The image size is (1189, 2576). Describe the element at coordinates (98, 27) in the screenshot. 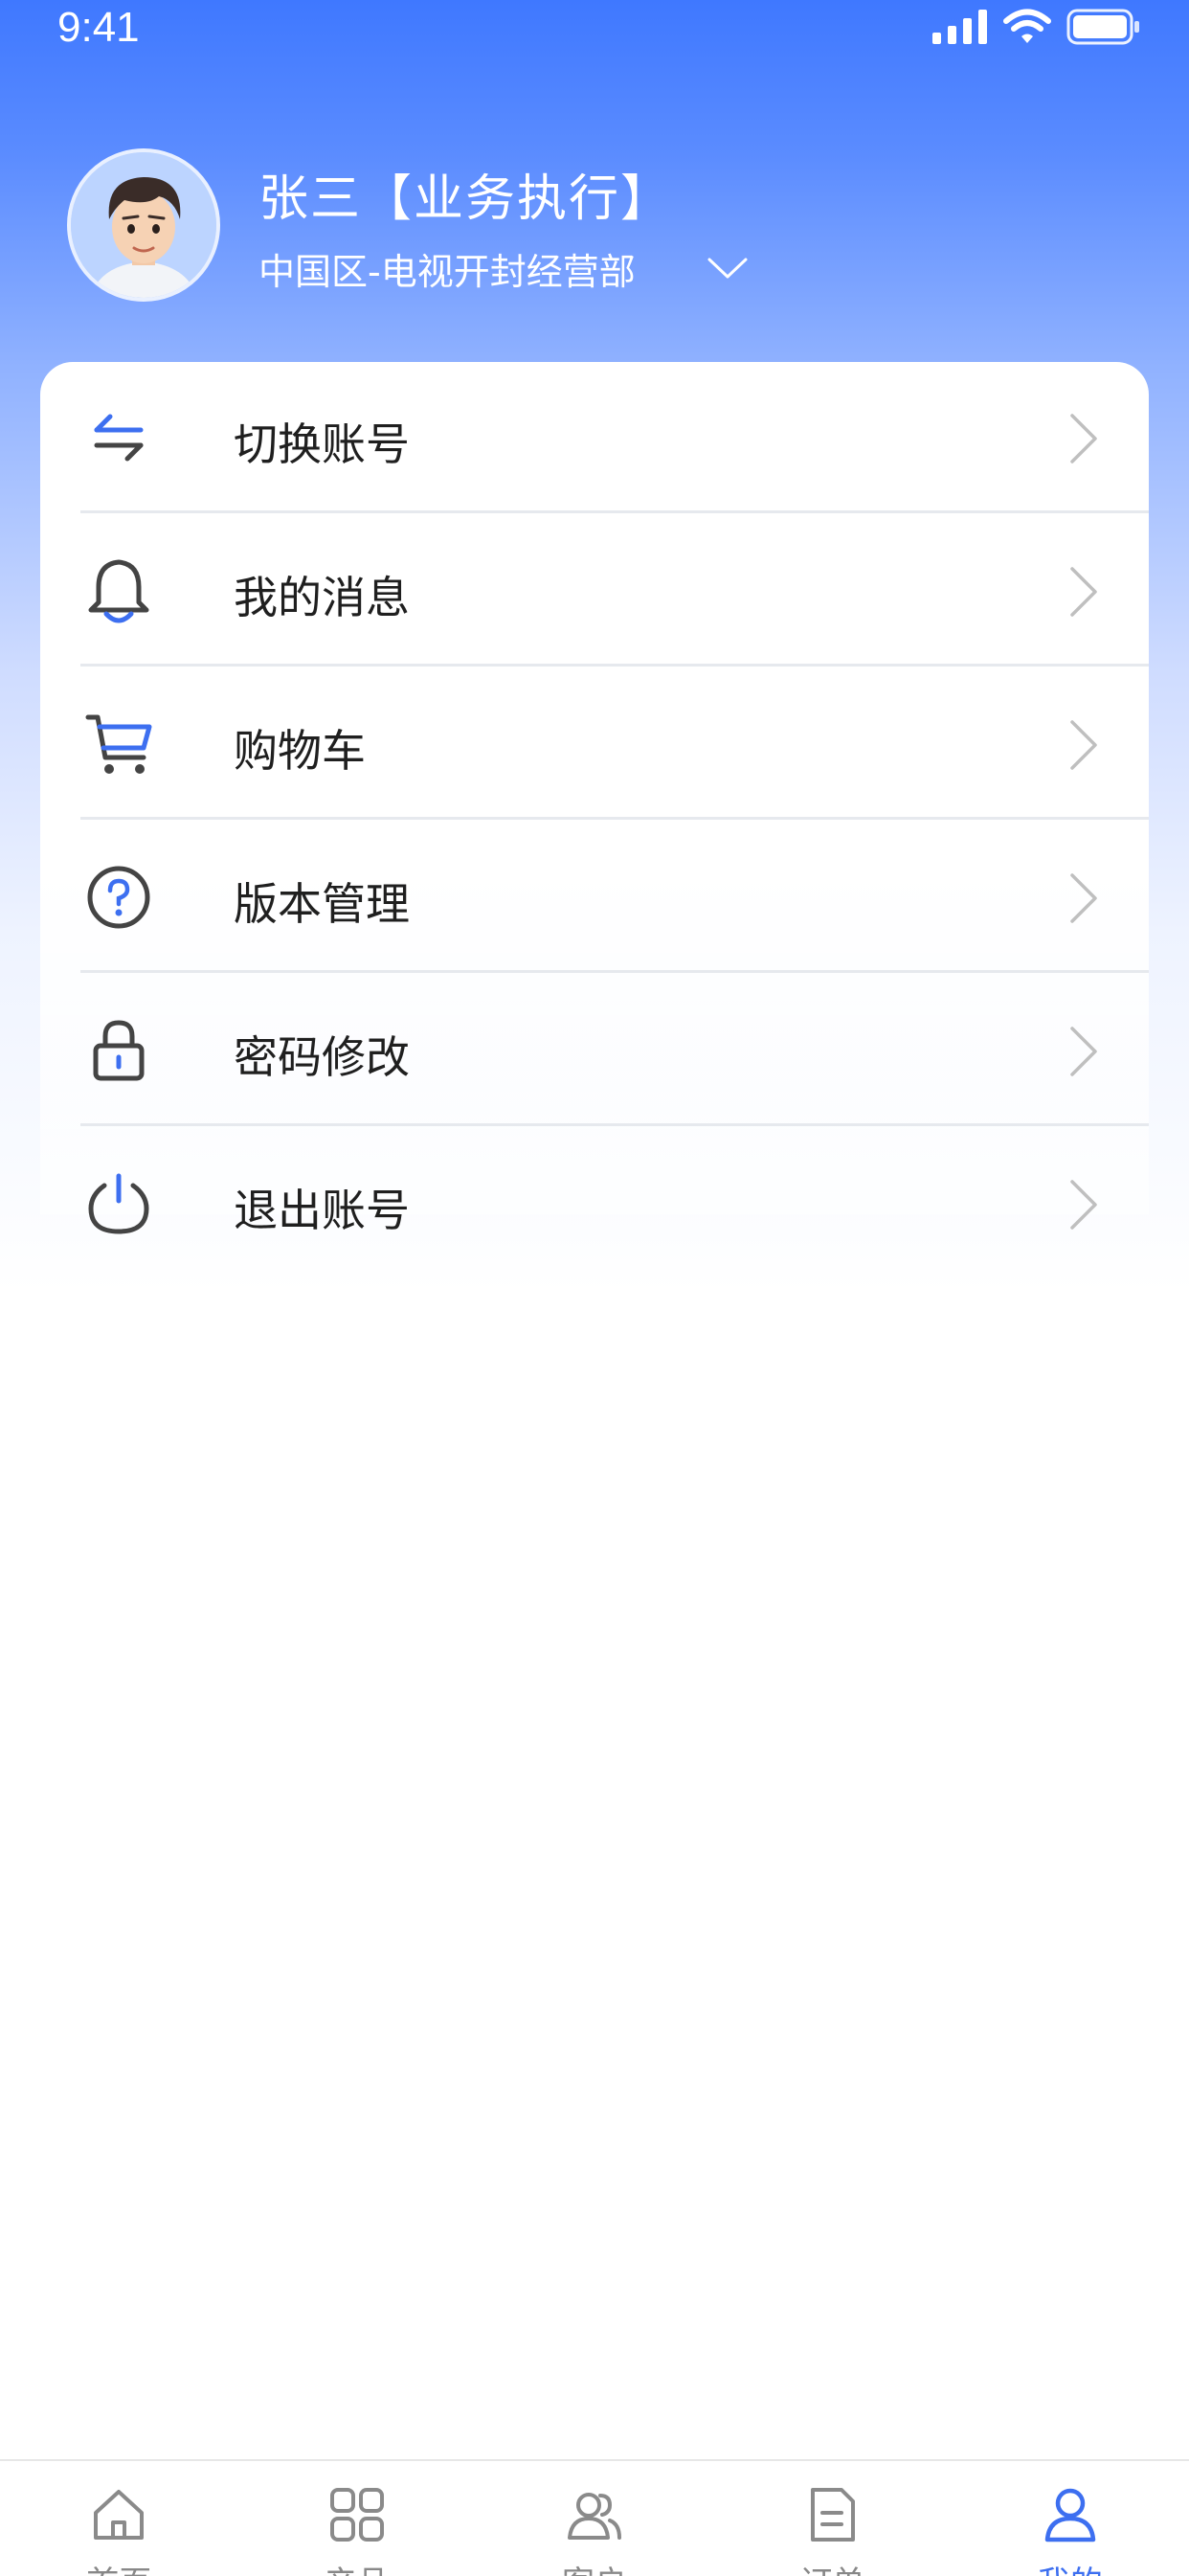

I see `status-time: 9:41` at that location.